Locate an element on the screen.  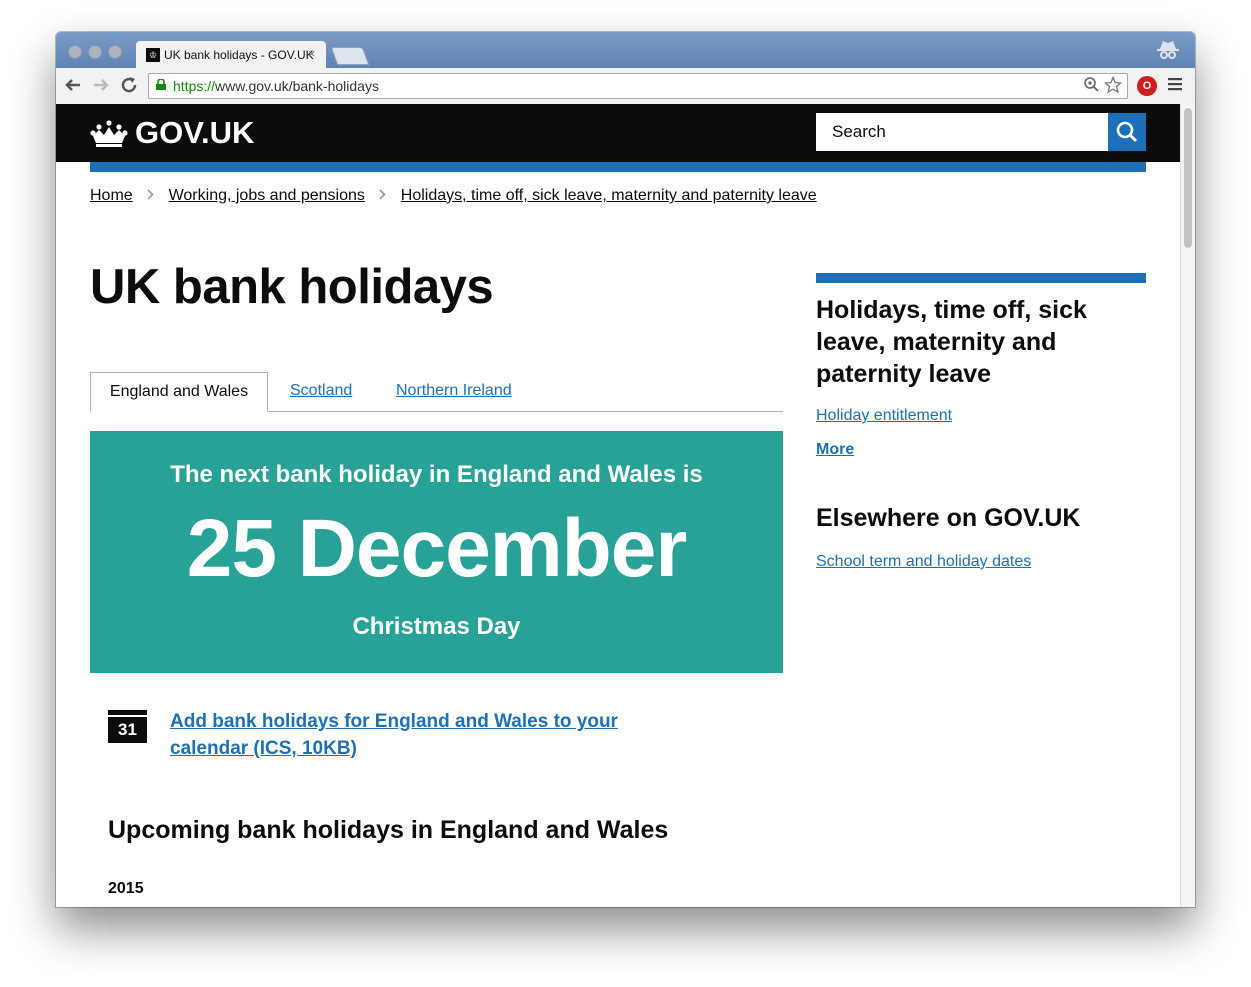
search-input is located at coordinates (962, 132).